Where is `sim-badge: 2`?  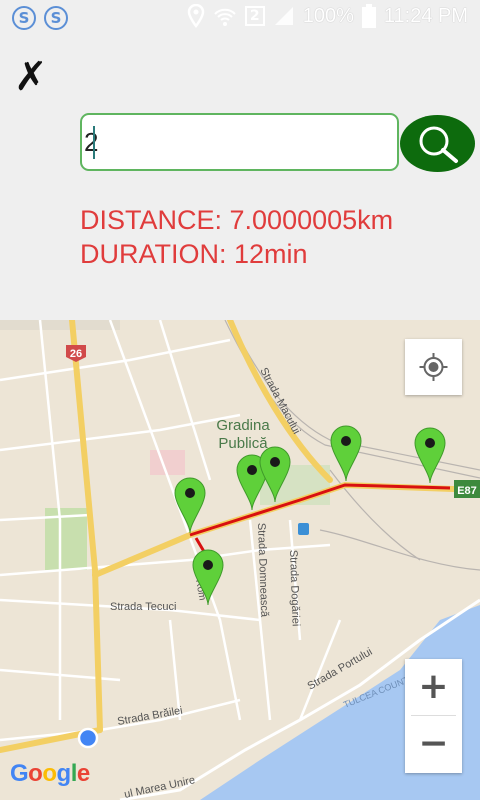 sim-badge: 2 is located at coordinates (254, 16).